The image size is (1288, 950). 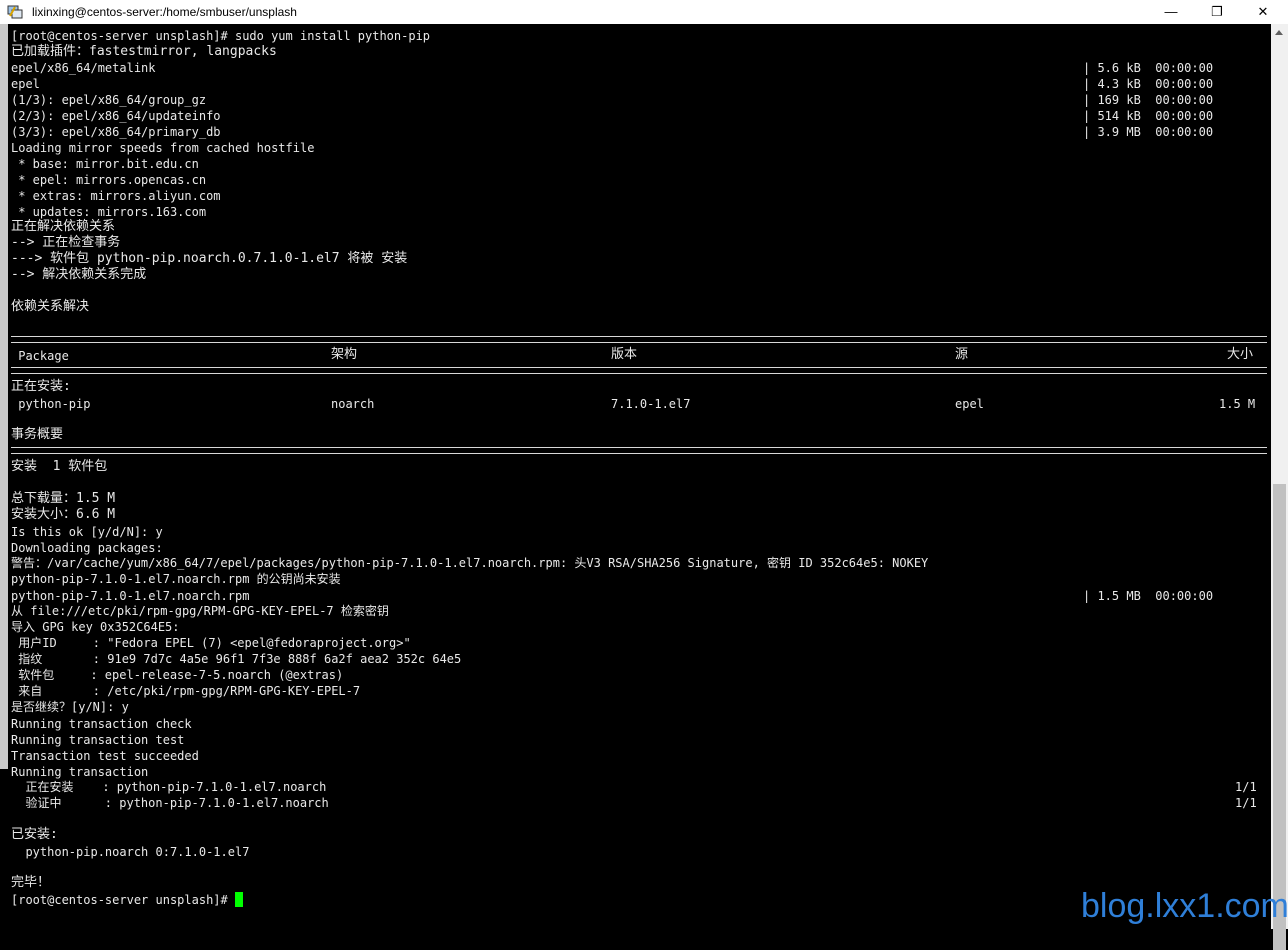 What do you see at coordinates (98, 740) in the screenshot?
I see `terminal-line: Running transaction test` at bounding box center [98, 740].